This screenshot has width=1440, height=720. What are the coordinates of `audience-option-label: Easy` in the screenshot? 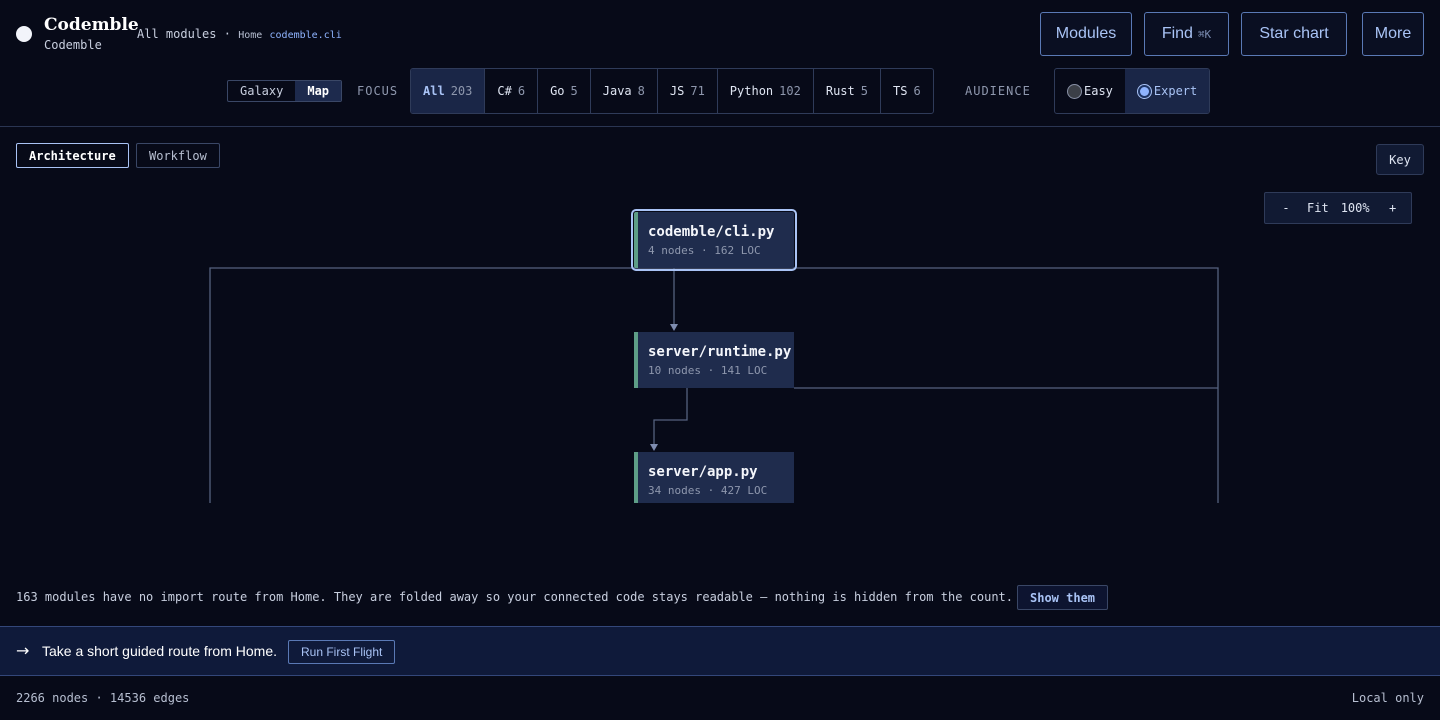 It's located at (1098, 91).